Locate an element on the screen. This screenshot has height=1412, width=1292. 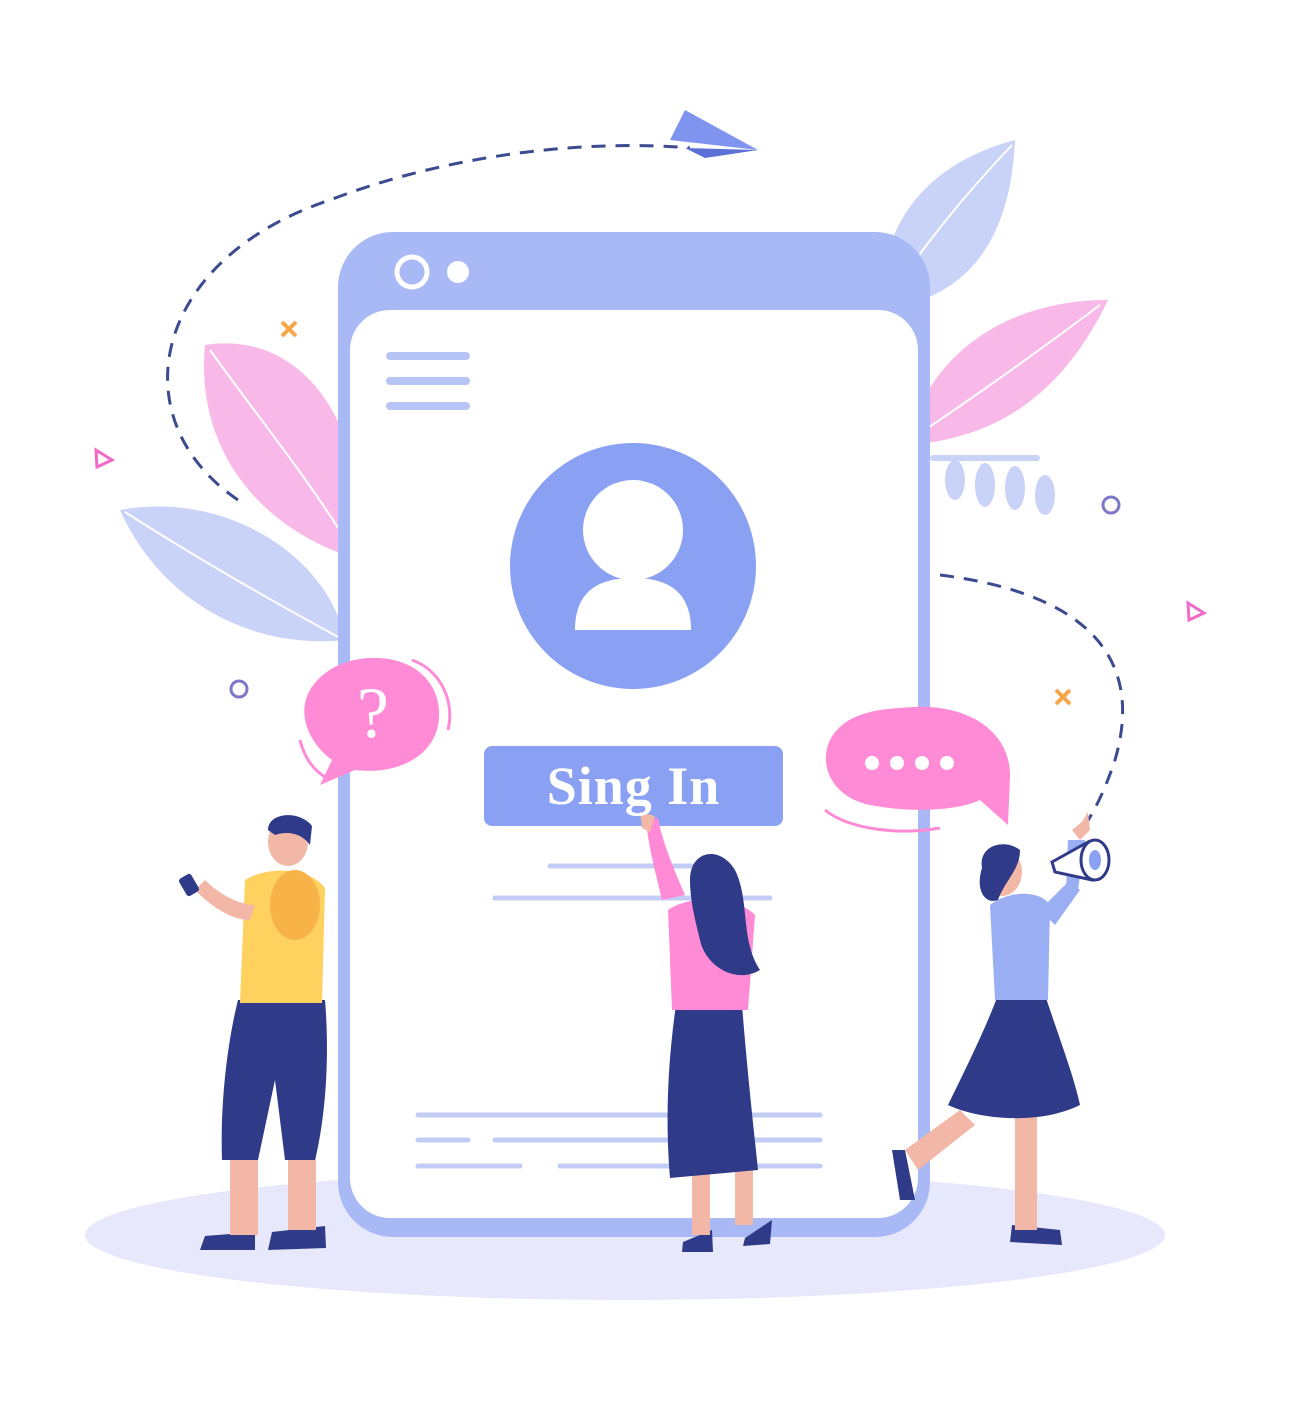
fern-sprig is located at coordinates (992, 485).